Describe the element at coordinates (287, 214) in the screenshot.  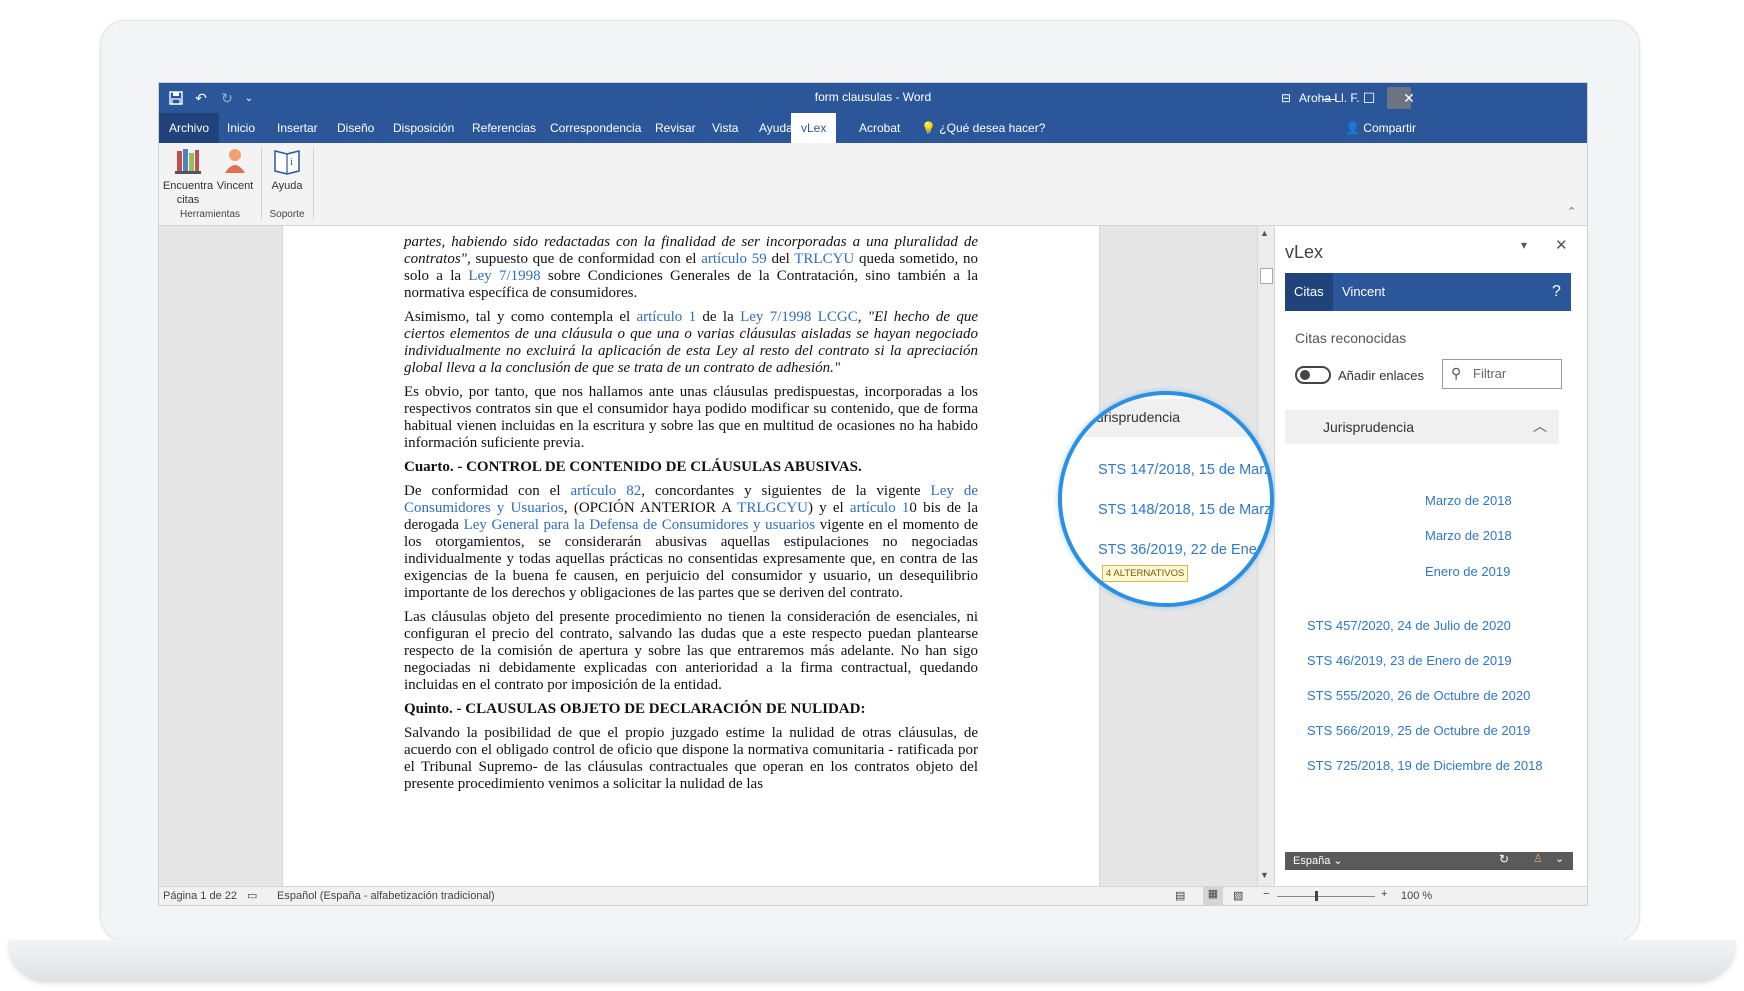
I see `group-label-soporte: Soporte` at that location.